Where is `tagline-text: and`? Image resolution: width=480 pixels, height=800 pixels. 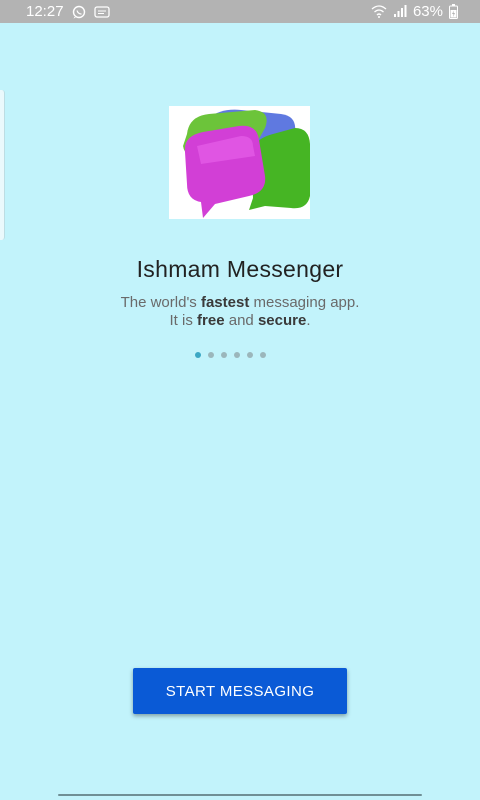 tagline-text: and is located at coordinates (241, 320).